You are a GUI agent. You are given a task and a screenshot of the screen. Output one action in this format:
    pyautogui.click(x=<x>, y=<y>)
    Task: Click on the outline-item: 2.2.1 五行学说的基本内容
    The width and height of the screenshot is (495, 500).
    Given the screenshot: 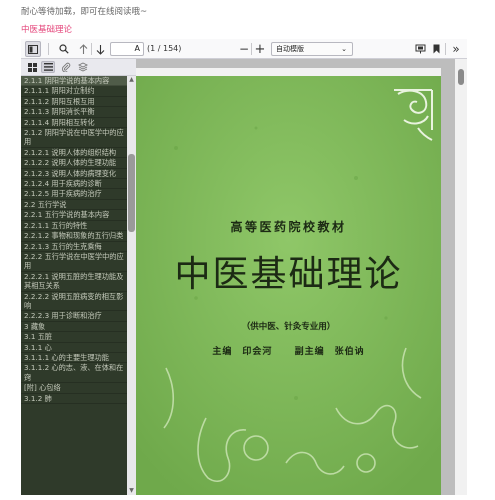 What is the action you would take?
    pyautogui.click(x=74, y=215)
    